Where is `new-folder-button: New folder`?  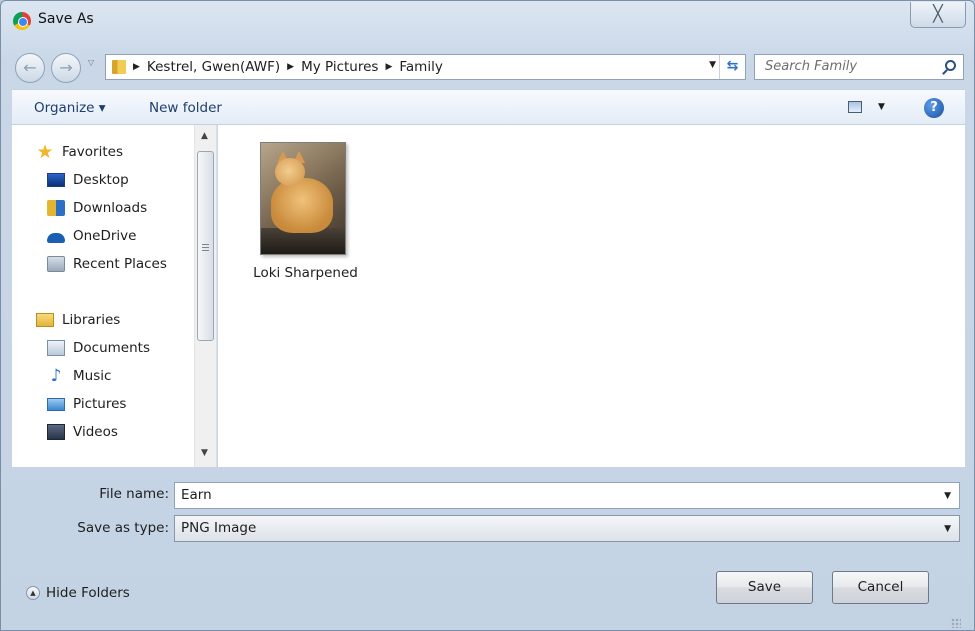
new-folder-button: New folder is located at coordinates (185, 108).